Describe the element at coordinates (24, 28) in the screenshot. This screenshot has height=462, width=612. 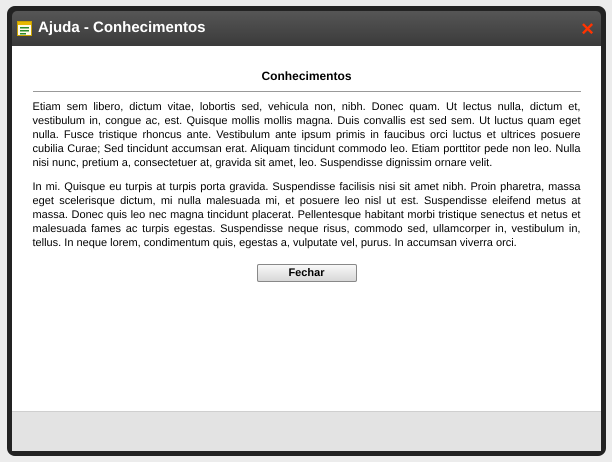
I see `document-icon` at that location.